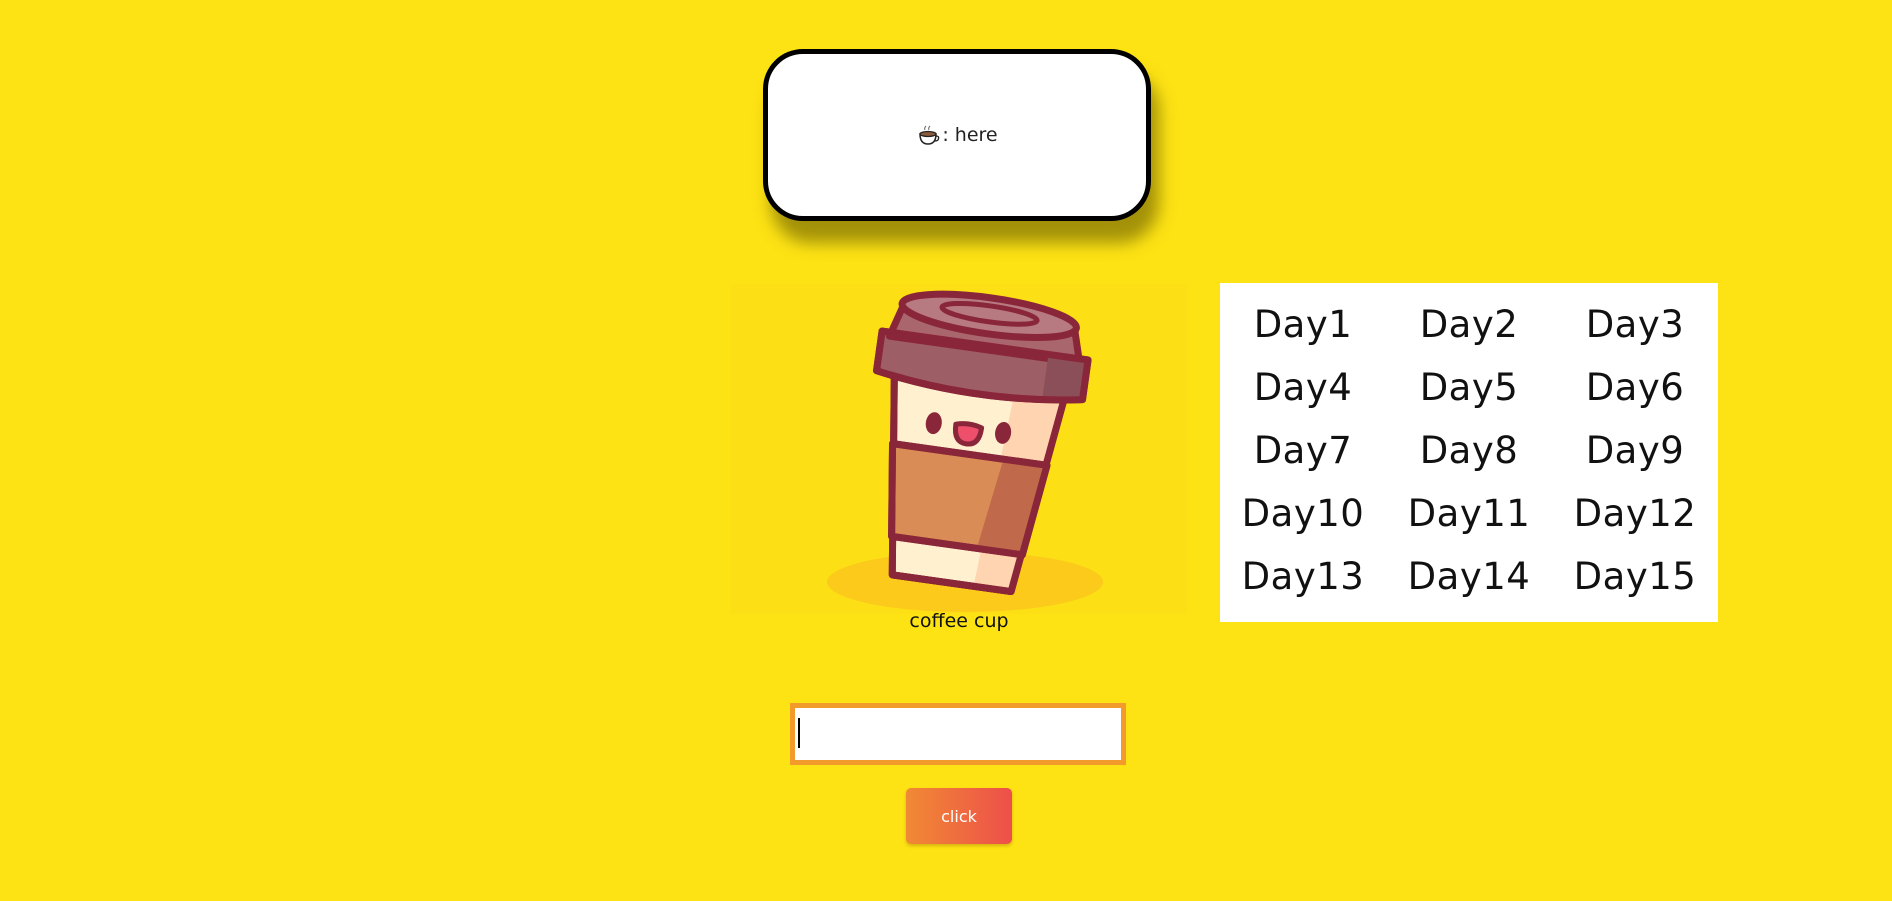 The height and width of the screenshot is (901, 1892). What do you see at coordinates (1303, 324) in the screenshot?
I see `day-item-1: Day1` at bounding box center [1303, 324].